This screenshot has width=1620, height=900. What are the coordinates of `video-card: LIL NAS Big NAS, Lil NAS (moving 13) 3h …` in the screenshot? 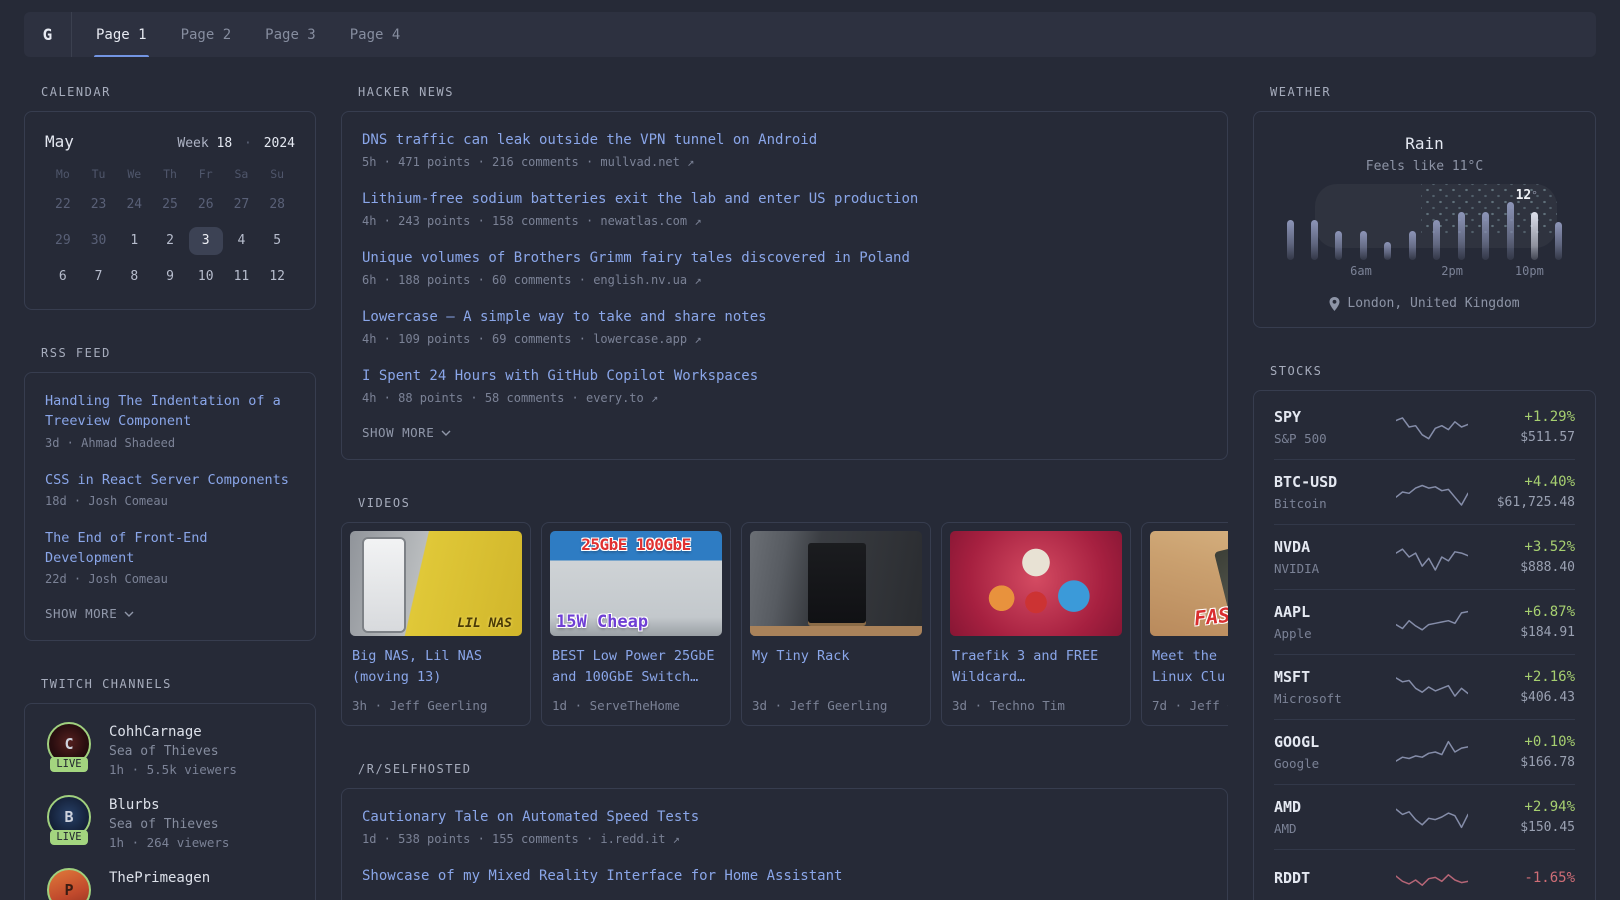 It's located at (436, 624).